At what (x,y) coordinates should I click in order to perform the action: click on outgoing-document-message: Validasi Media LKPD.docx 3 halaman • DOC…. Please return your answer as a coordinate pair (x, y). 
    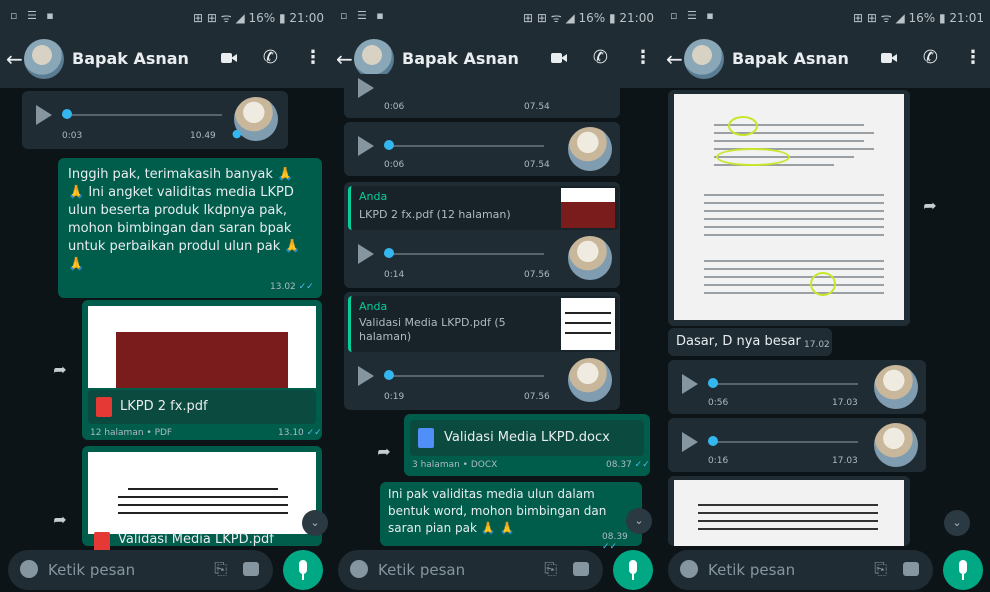
    Looking at the image, I should click on (527, 445).